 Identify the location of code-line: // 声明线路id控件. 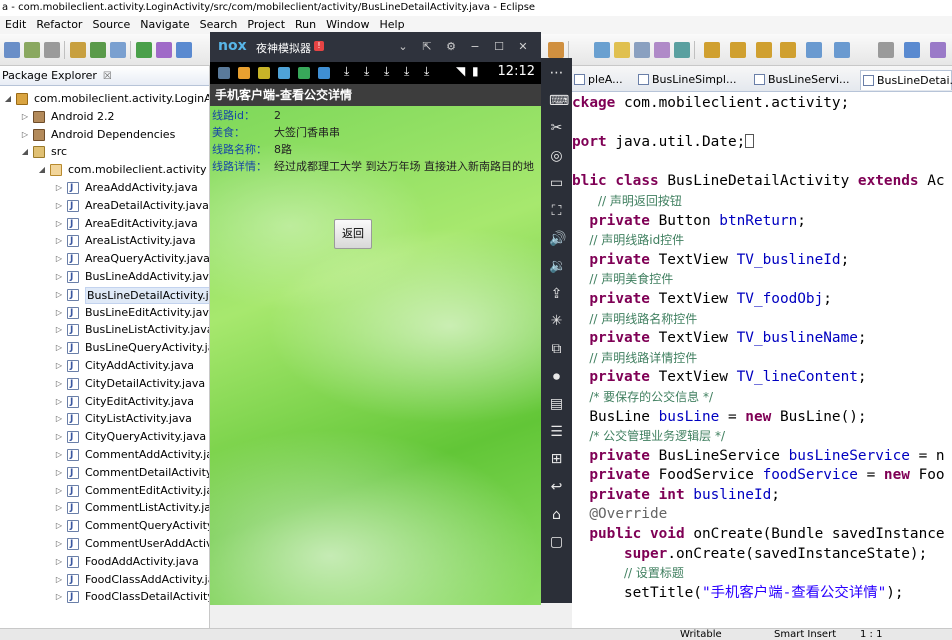
(762, 241).